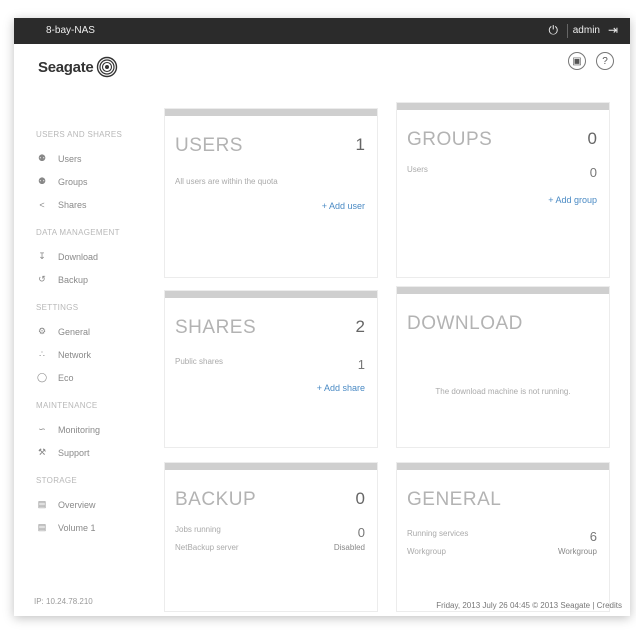 The image size is (636, 633). Describe the element at coordinates (503, 391) in the screenshot. I see `download-status-message: The download machine is not running.` at that location.